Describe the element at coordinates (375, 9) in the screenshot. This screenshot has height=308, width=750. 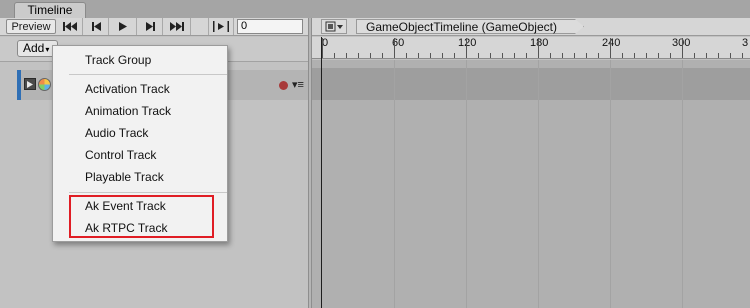
I see `window-tab-strip: Timeline` at that location.